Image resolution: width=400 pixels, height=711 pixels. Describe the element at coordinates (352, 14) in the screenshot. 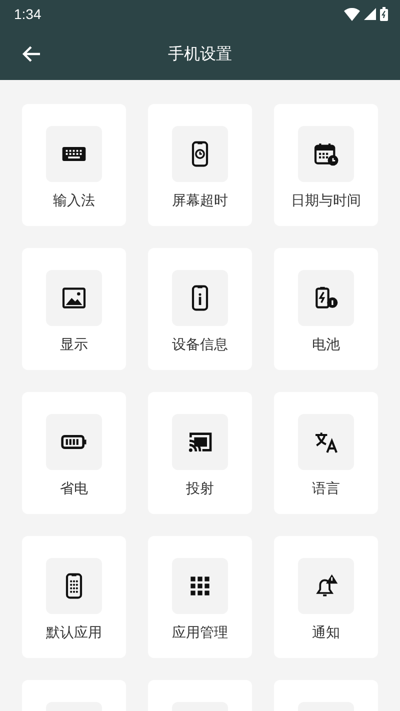

I see `wifi-icon` at that location.